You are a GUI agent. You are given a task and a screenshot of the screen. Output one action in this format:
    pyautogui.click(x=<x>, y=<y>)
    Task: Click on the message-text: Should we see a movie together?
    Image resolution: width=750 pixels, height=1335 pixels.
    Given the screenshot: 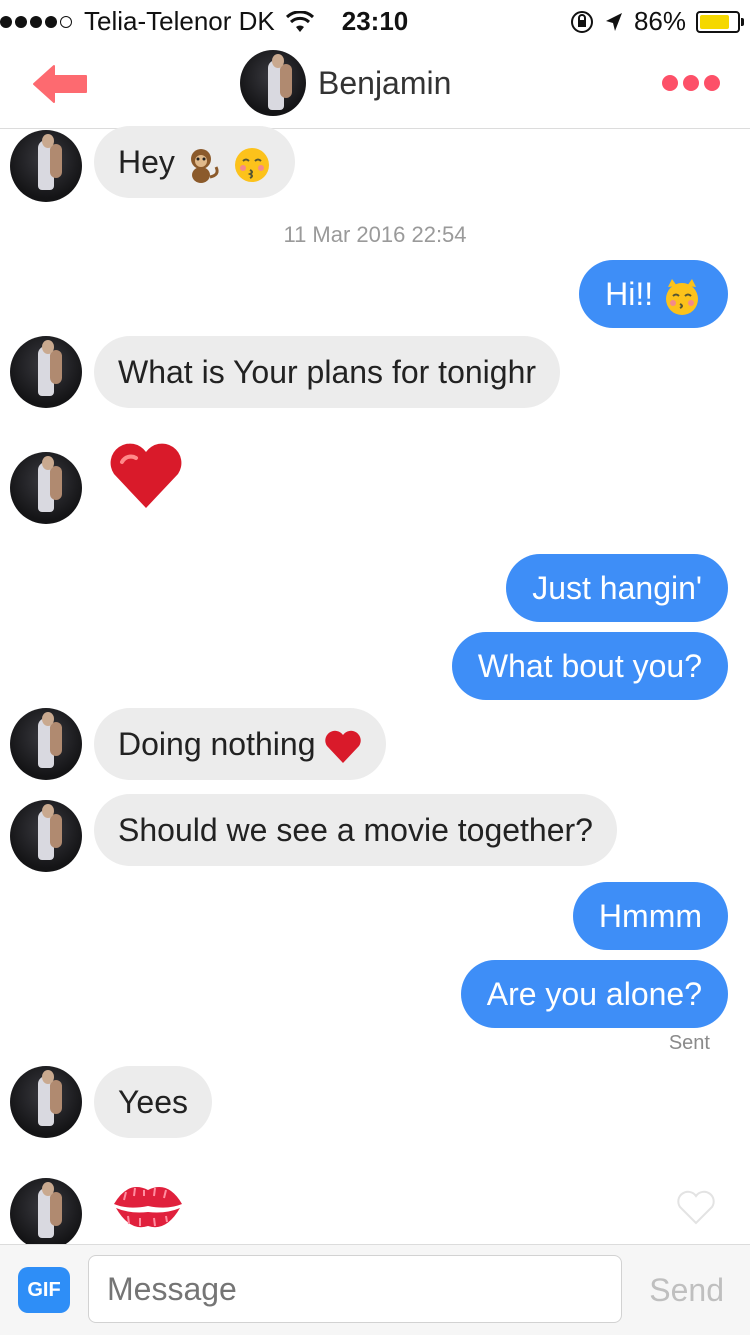 What is the action you would take?
    pyautogui.click(x=355, y=830)
    